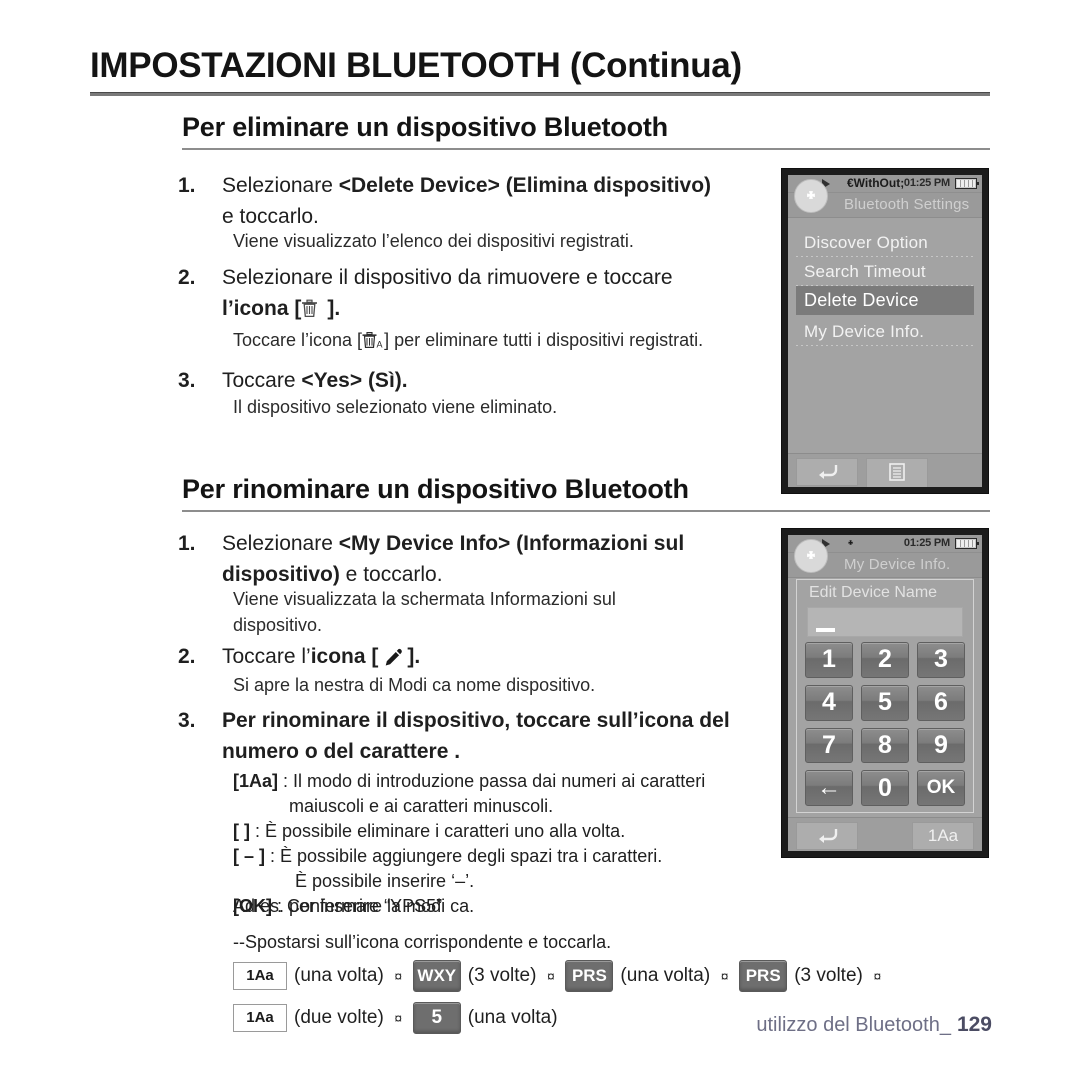 This screenshot has height=1080, width=1080. What do you see at coordinates (262, 380) in the screenshot?
I see `s1-step-3-line1-a: Toccare` at bounding box center [262, 380].